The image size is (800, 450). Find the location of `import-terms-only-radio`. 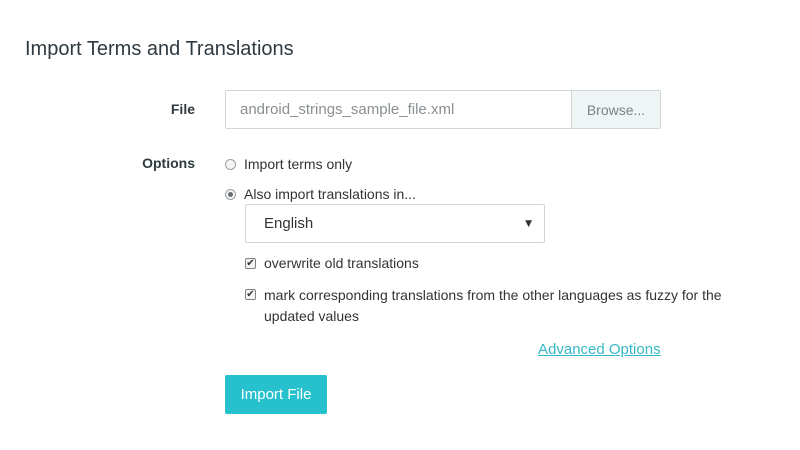

import-terms-only-radio is located at coordinates (230, 164).